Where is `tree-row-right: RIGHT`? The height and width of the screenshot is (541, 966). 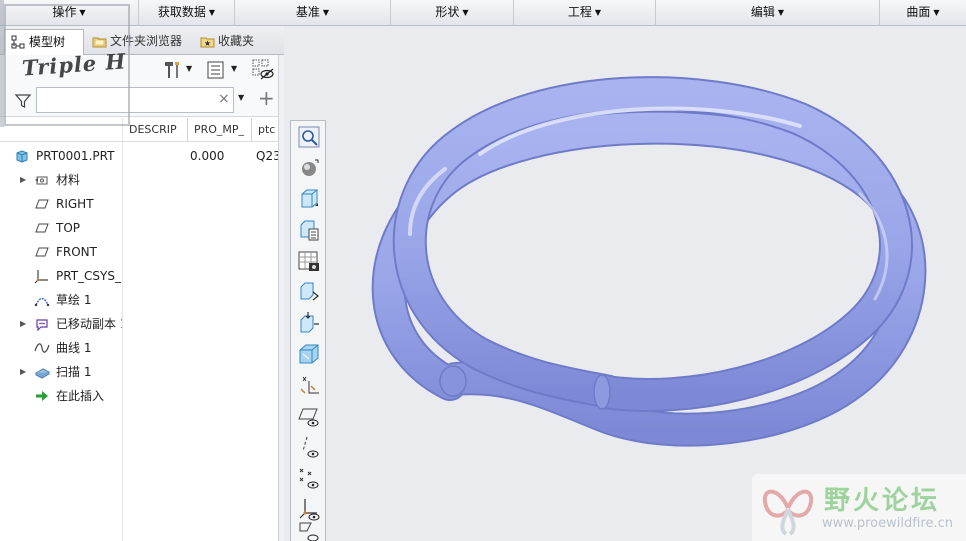
tree-row-right: RIGHT is located at coordinates (139, 204).